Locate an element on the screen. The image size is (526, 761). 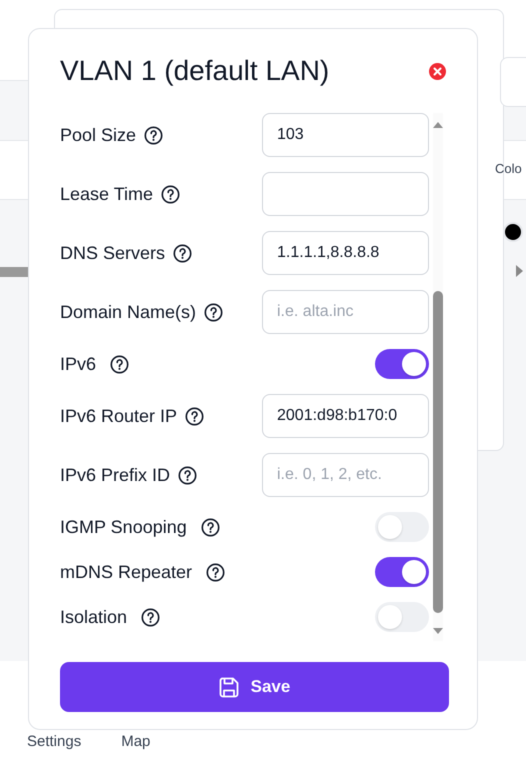
nav-tab: Settings is located at coordinates (54, 741).